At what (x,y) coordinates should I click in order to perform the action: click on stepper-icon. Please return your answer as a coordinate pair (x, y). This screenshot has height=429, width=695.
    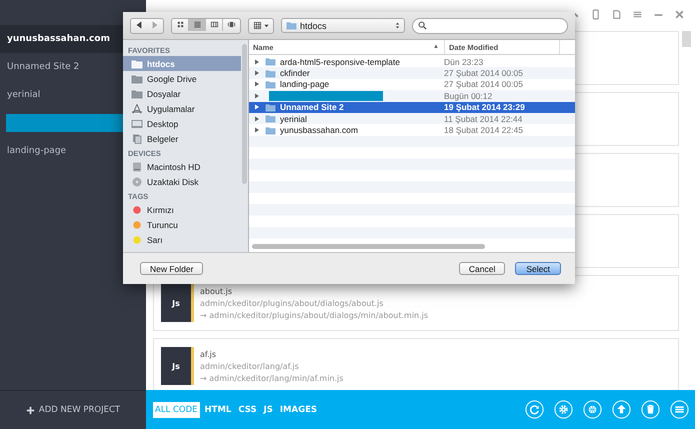
    Looking at the image, I should click on (397, 25).